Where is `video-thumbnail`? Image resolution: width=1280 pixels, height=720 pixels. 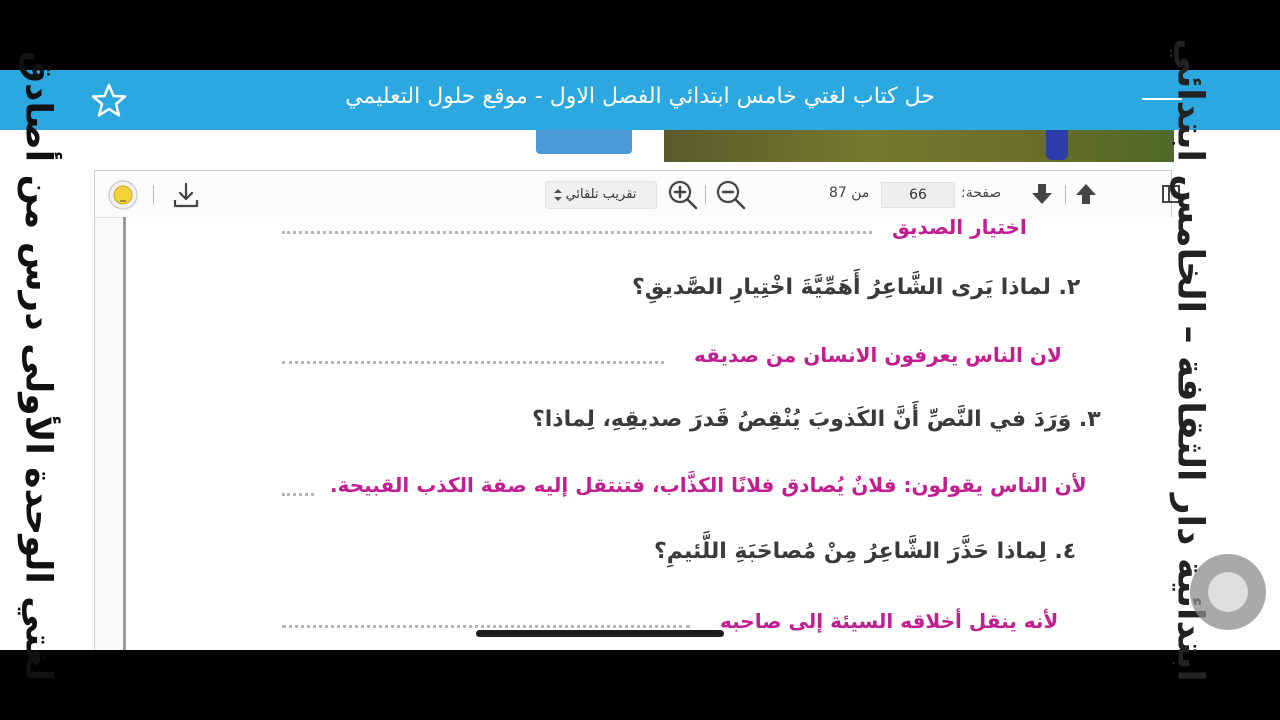 video-thumbnail is located at coordinates (919, 146).